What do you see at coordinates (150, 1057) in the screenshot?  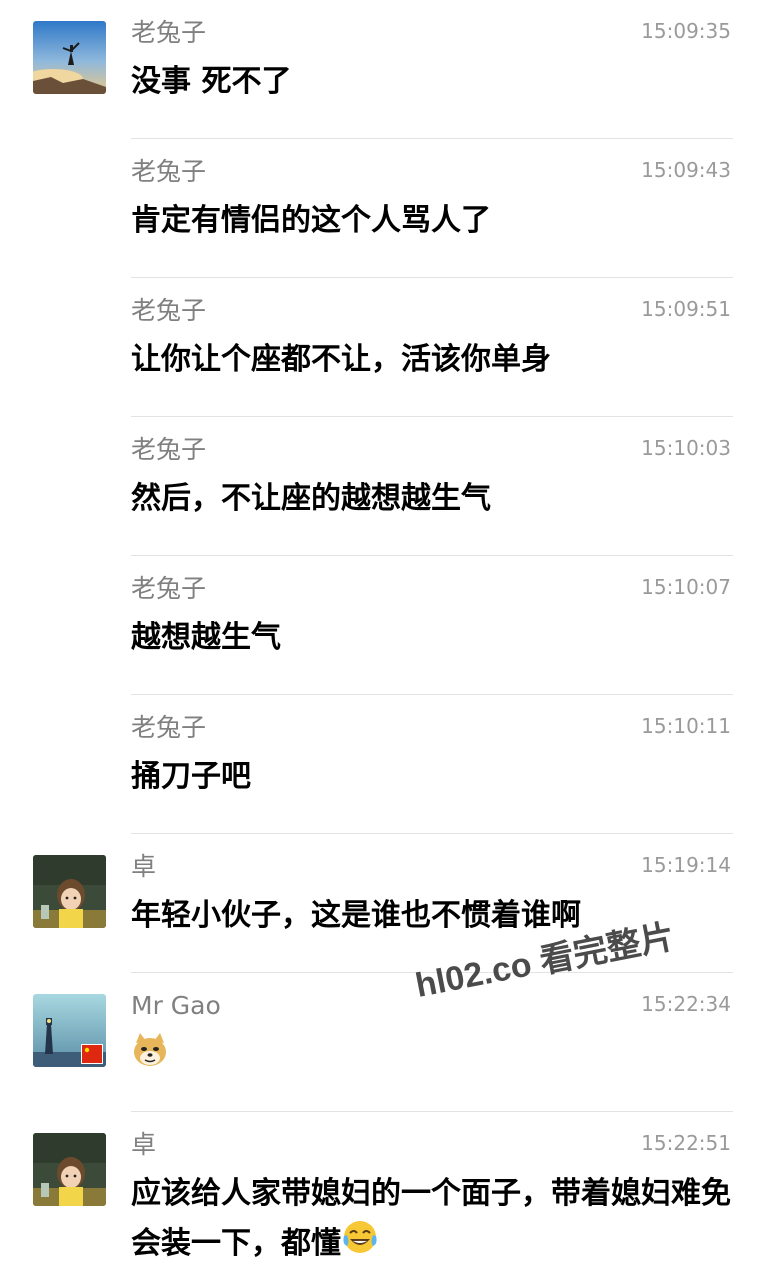 I see `doge-emoji-icon` at bounding box center [150, 1057].